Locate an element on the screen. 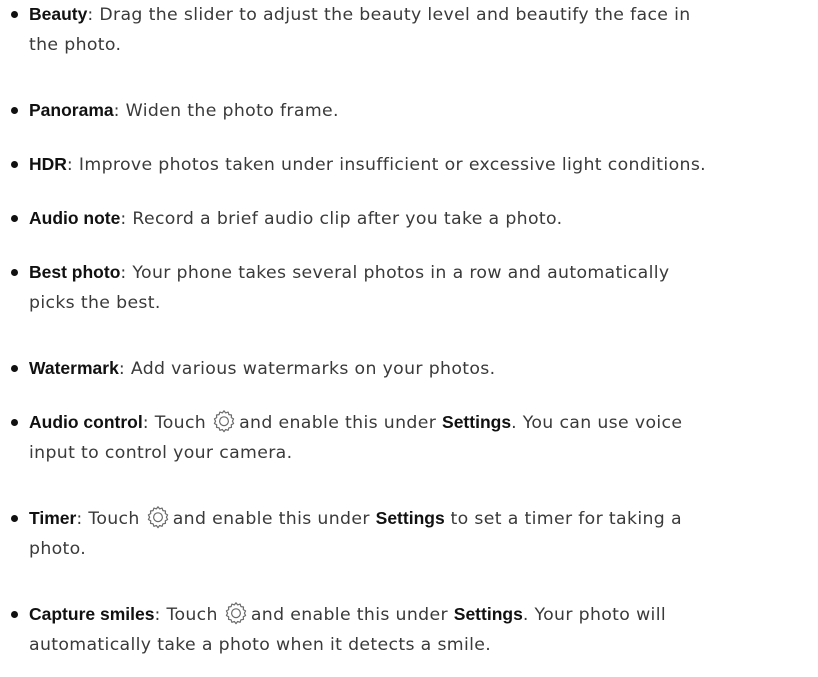  item-text-continued: photo. is located at coordinates (58, 549).